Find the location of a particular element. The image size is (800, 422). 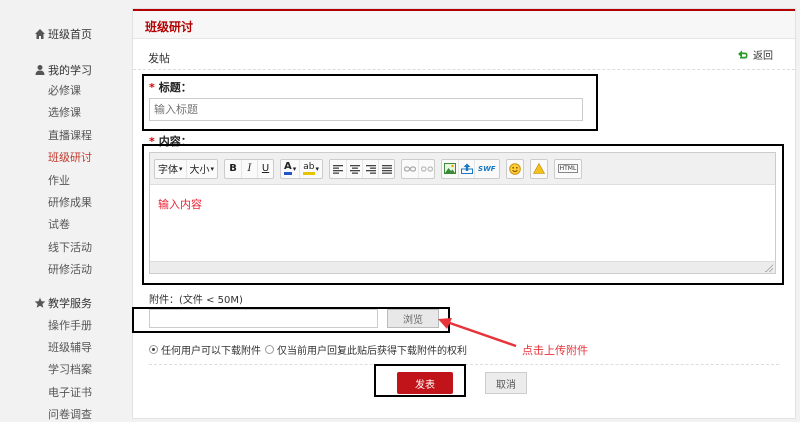

annotation-text: 点击上传附件 is located at coordinates (555, 350).